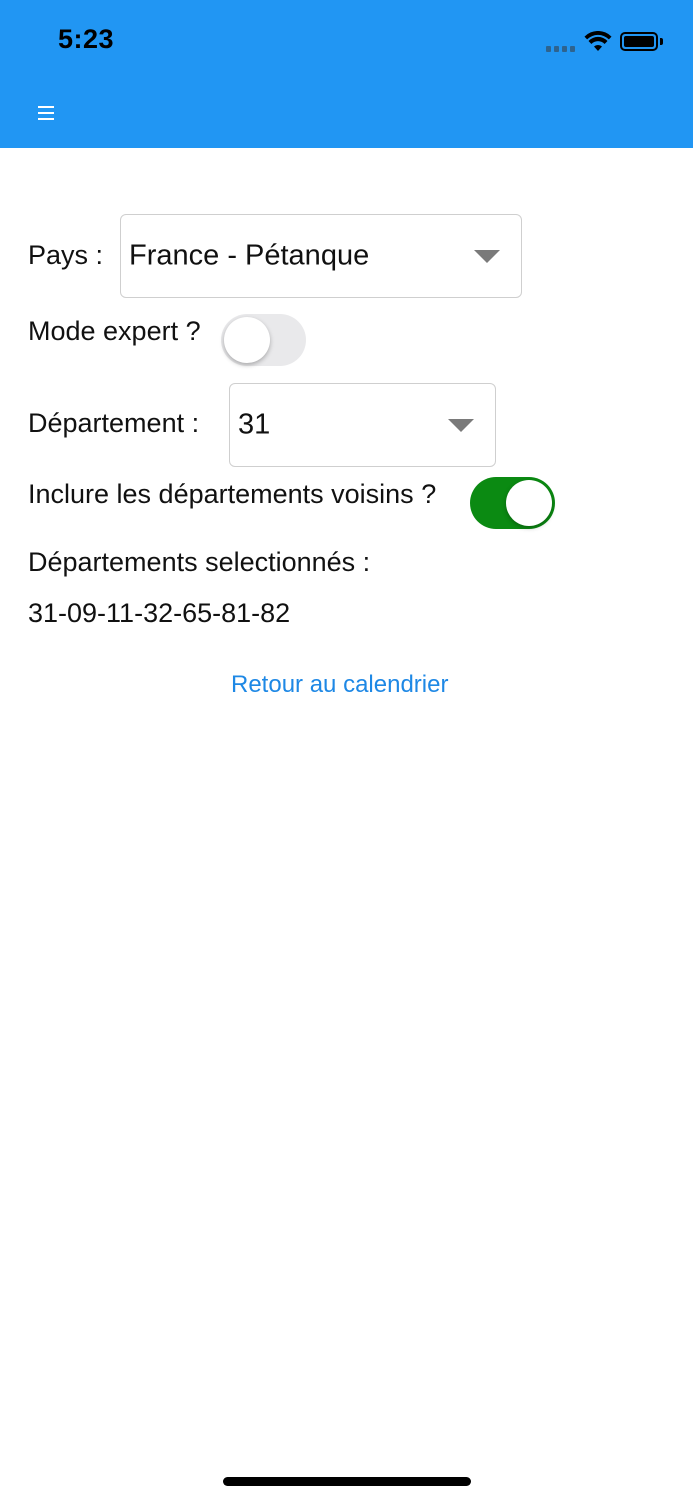 The image size is (693, 1500). I want to click on department-select: 31, so click(362, 425).